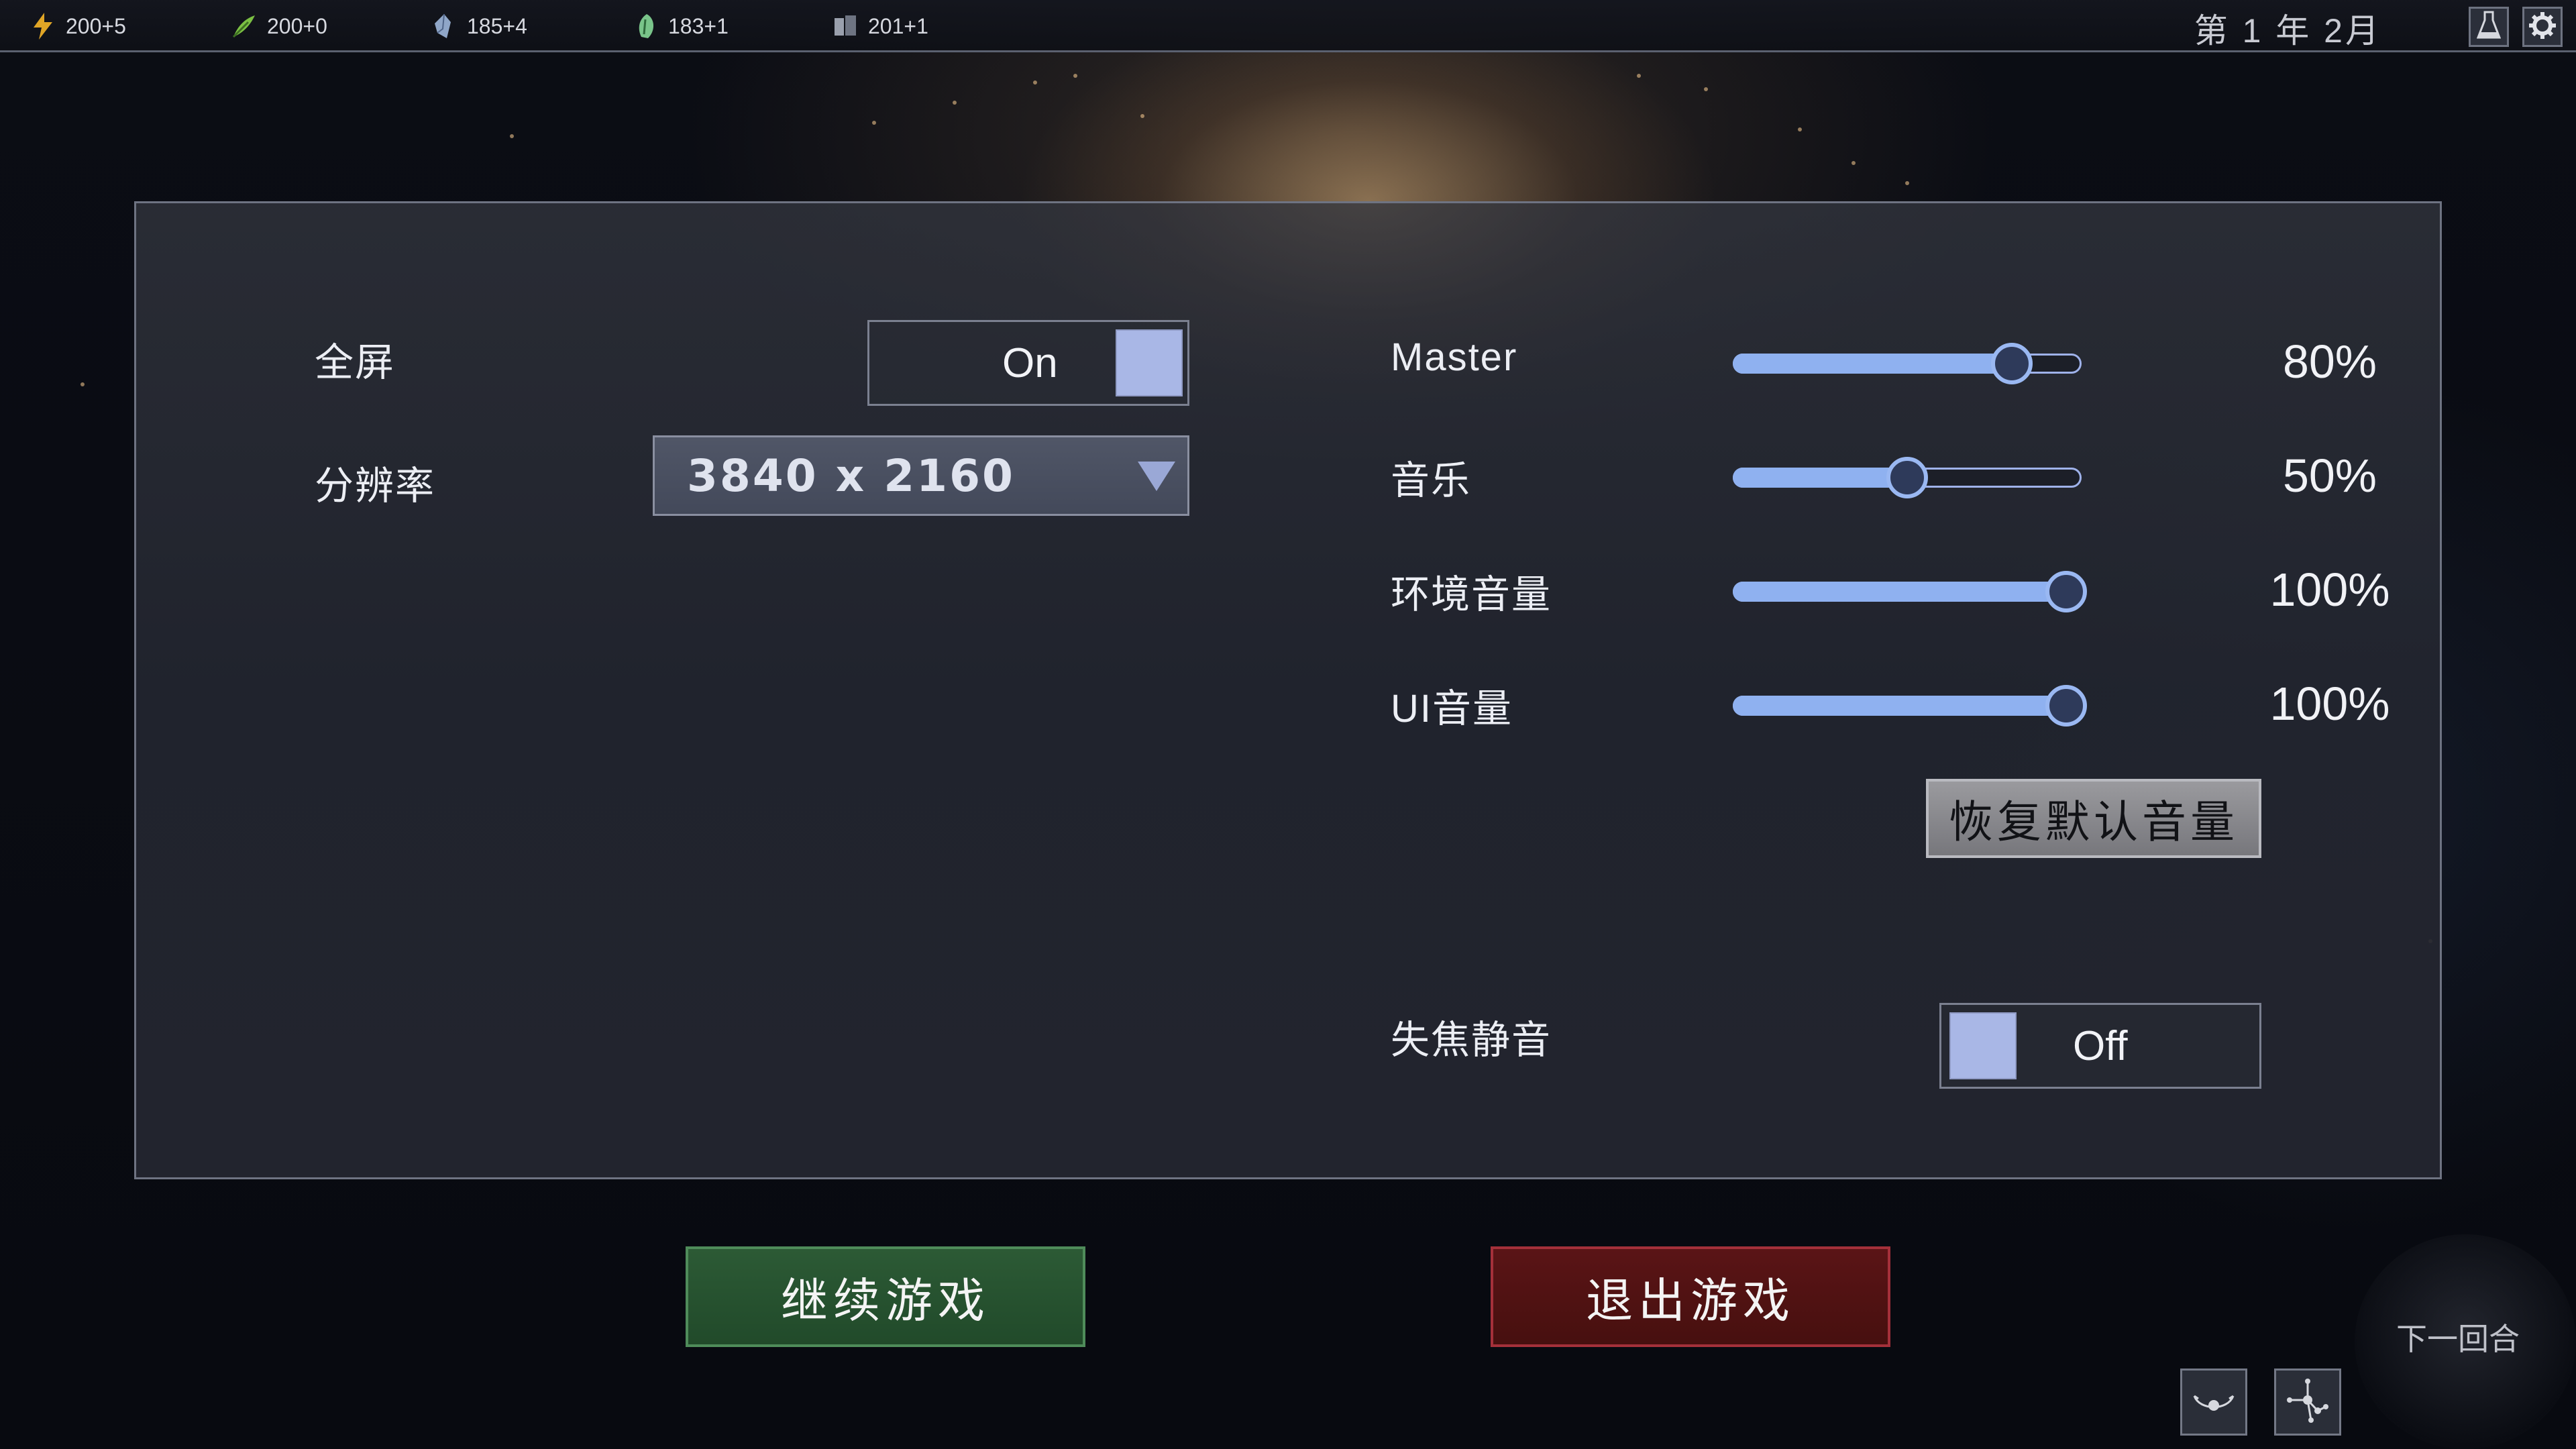 Image resolution: width=2576 pixels, height=1449 pixels. What do you see at coordinates (1452, 709) in the screenshot?
I see `volume-ui-label: UI音量` at bounding box center [1452, 709].